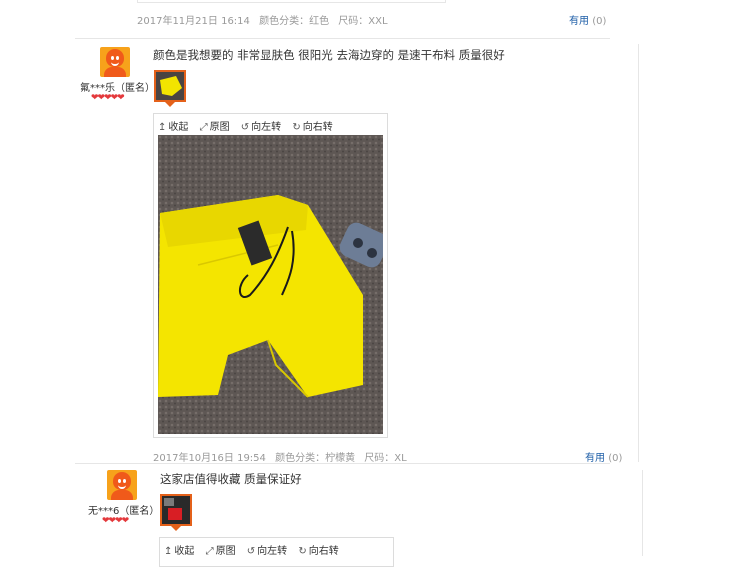 The width and height of the screenshot is (750, 567). What do you see at coordinates (294, 21) in the screenshot?
I see `review-color: 颜色分类：红色` at bounding box center [294, 21].